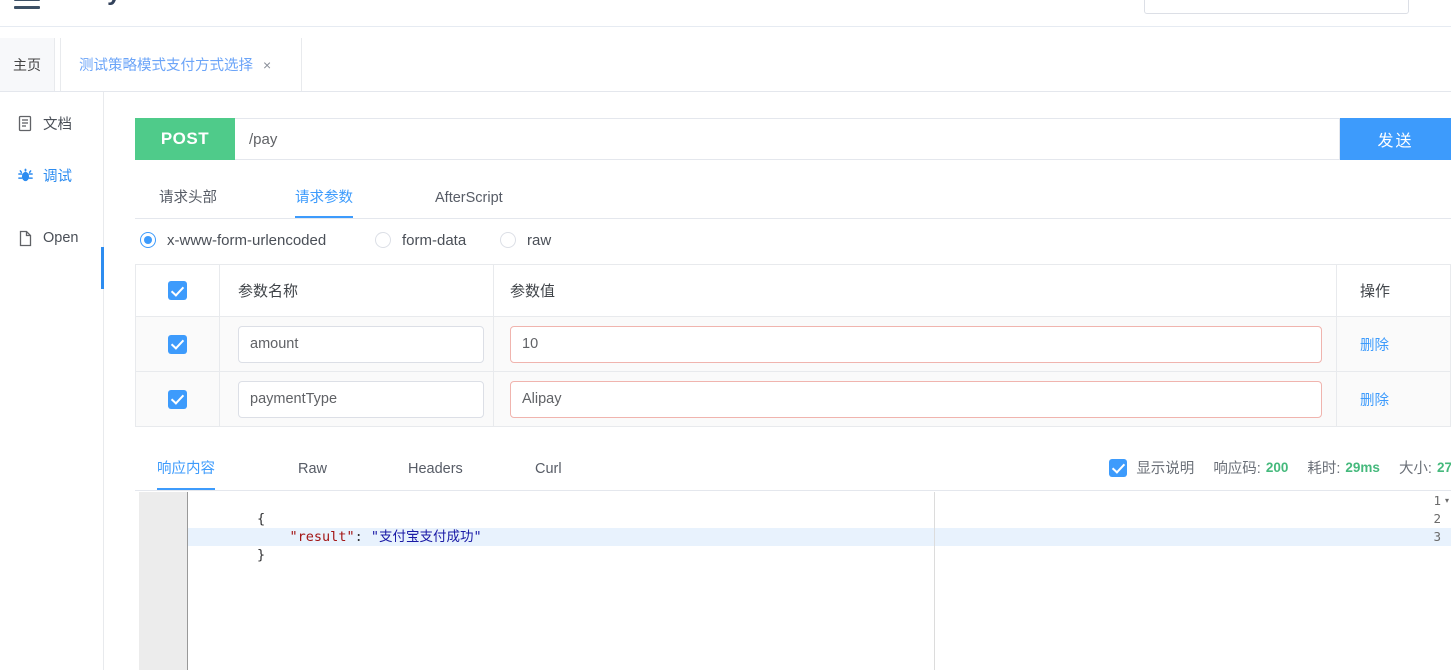  I want to click on fold-arrow-icon: ▾, so click(1447, 501).